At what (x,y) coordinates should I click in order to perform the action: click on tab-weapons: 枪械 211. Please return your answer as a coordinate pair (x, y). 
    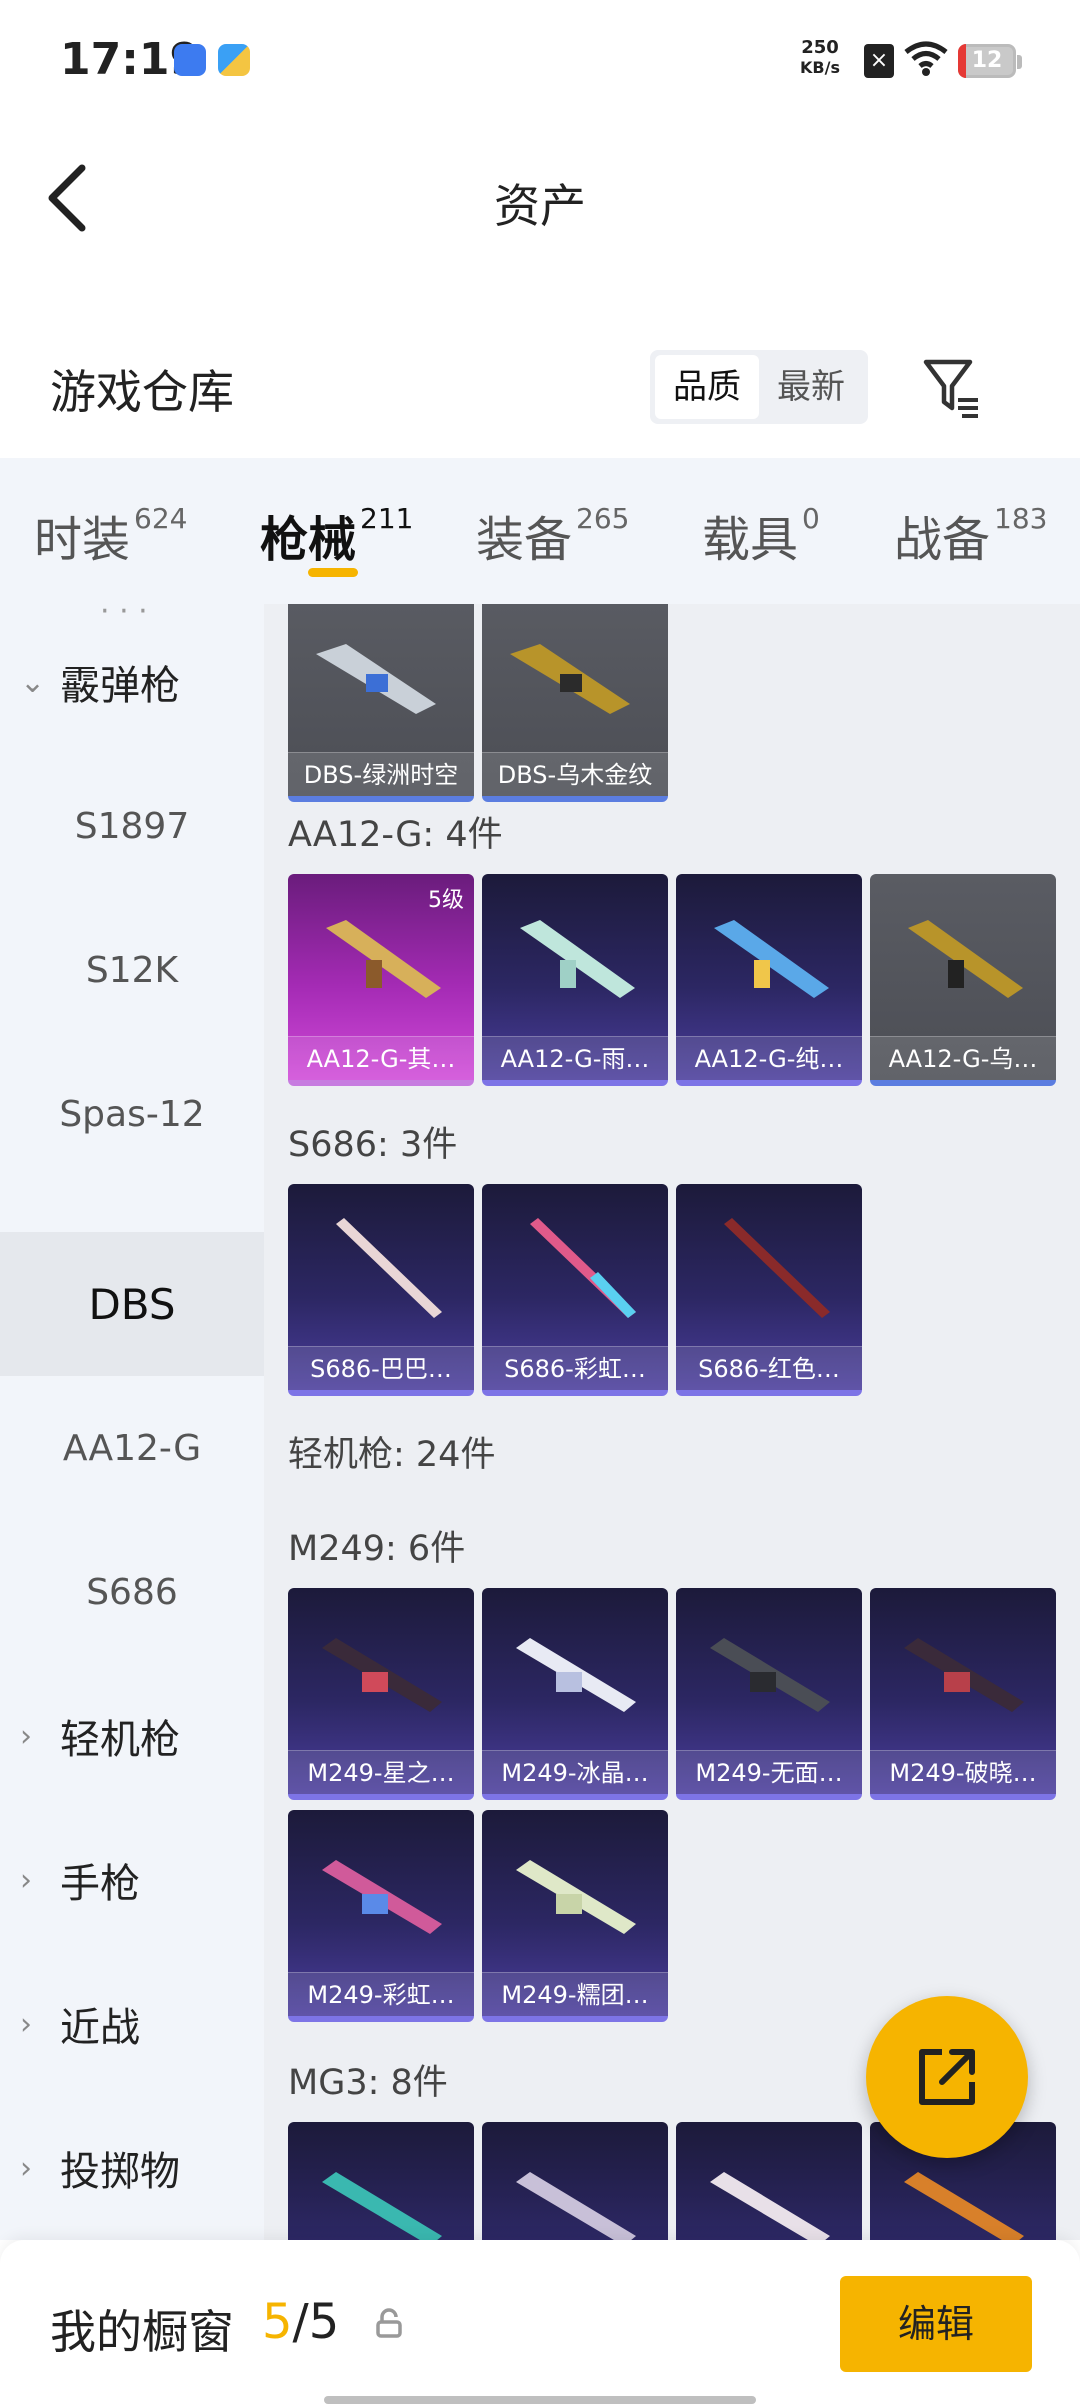
    Looking at the image, I should click on (336, 535).